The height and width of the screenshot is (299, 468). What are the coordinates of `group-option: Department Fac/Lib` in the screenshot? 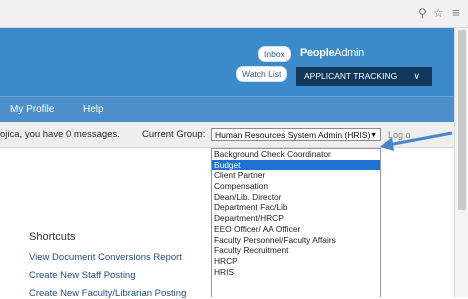 It's located at (296, 207).